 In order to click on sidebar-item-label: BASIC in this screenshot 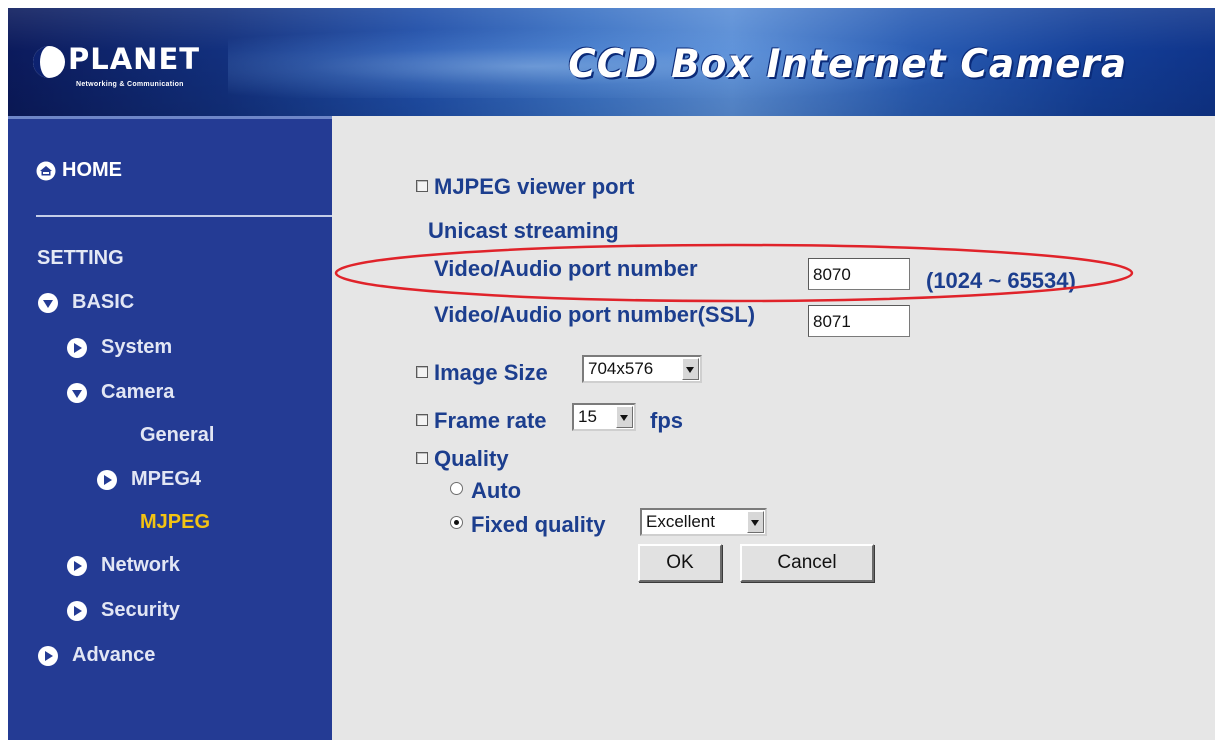, I will do `click(103, 302)`.